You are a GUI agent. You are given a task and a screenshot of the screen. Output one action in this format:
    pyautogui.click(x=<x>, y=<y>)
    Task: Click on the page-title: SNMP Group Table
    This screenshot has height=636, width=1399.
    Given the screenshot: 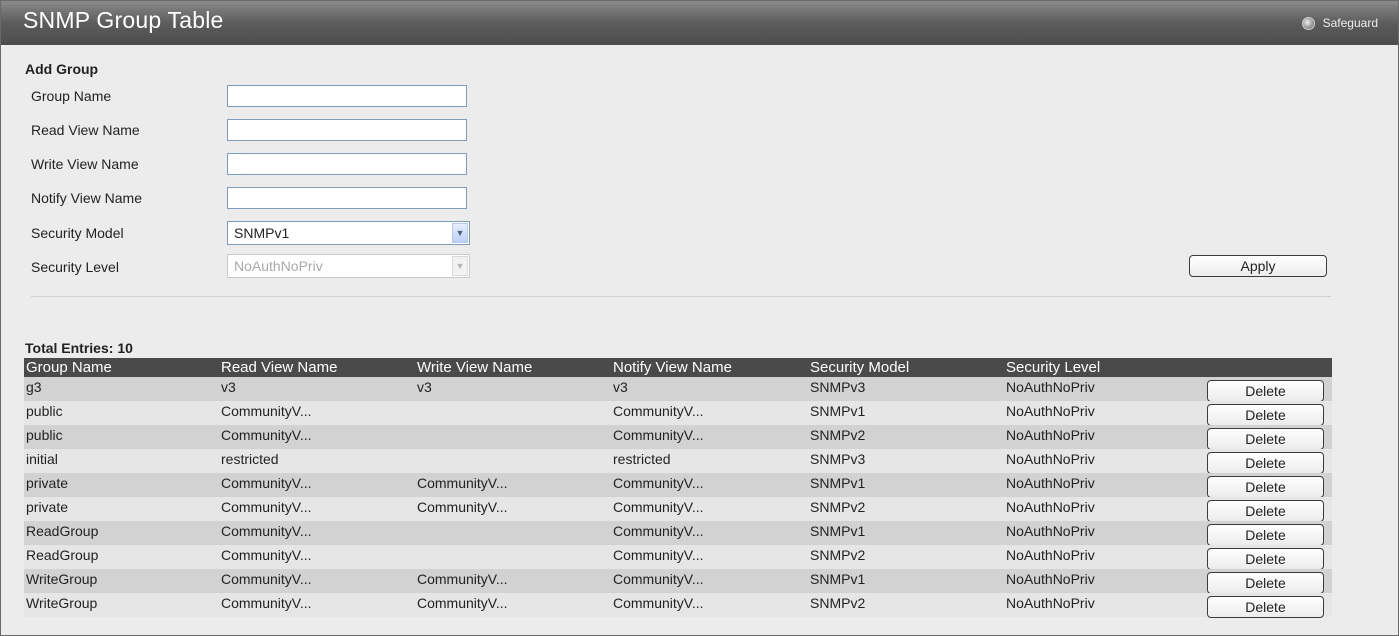 What is the action you would take?
    pyautogui.click(x=123, y=20)
    